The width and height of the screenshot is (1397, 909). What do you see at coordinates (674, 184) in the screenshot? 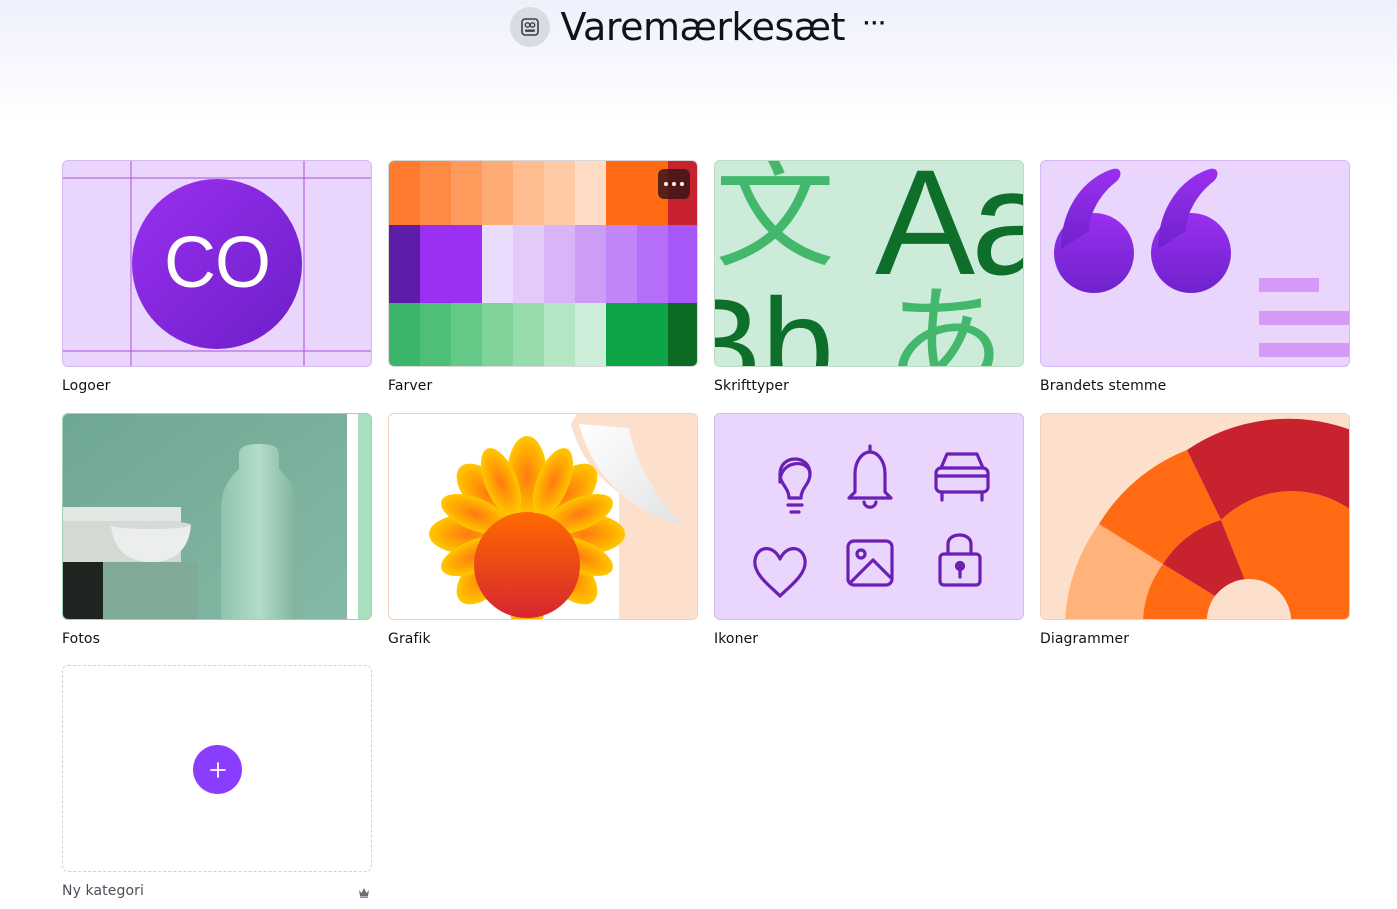
I see `card-more-button` at bounding box center [674, 184].